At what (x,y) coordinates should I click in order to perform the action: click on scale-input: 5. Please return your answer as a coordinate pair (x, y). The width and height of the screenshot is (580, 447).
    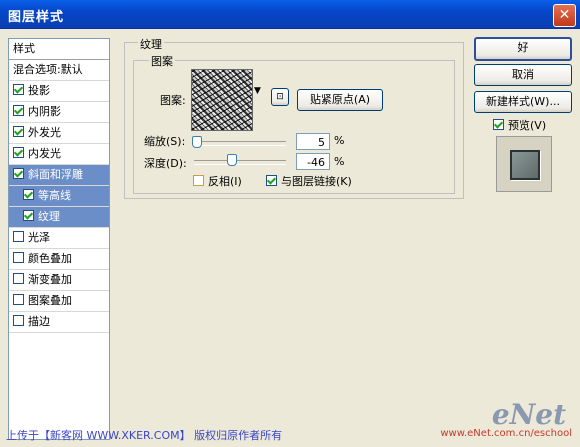
    Looking at the image, I should click on (313, 141).